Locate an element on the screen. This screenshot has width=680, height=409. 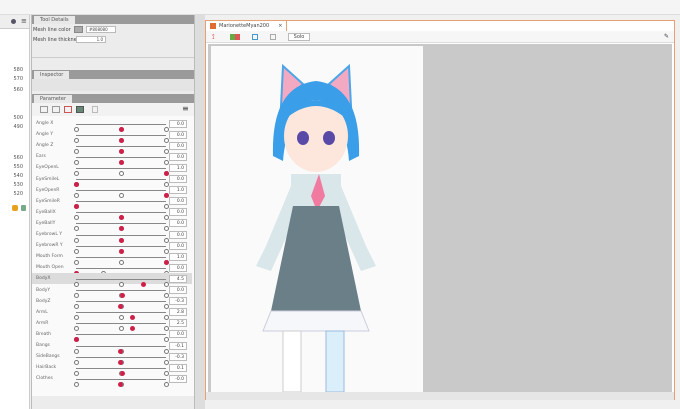
tab-parameter: Parameter is located at coordinates (53, 99).